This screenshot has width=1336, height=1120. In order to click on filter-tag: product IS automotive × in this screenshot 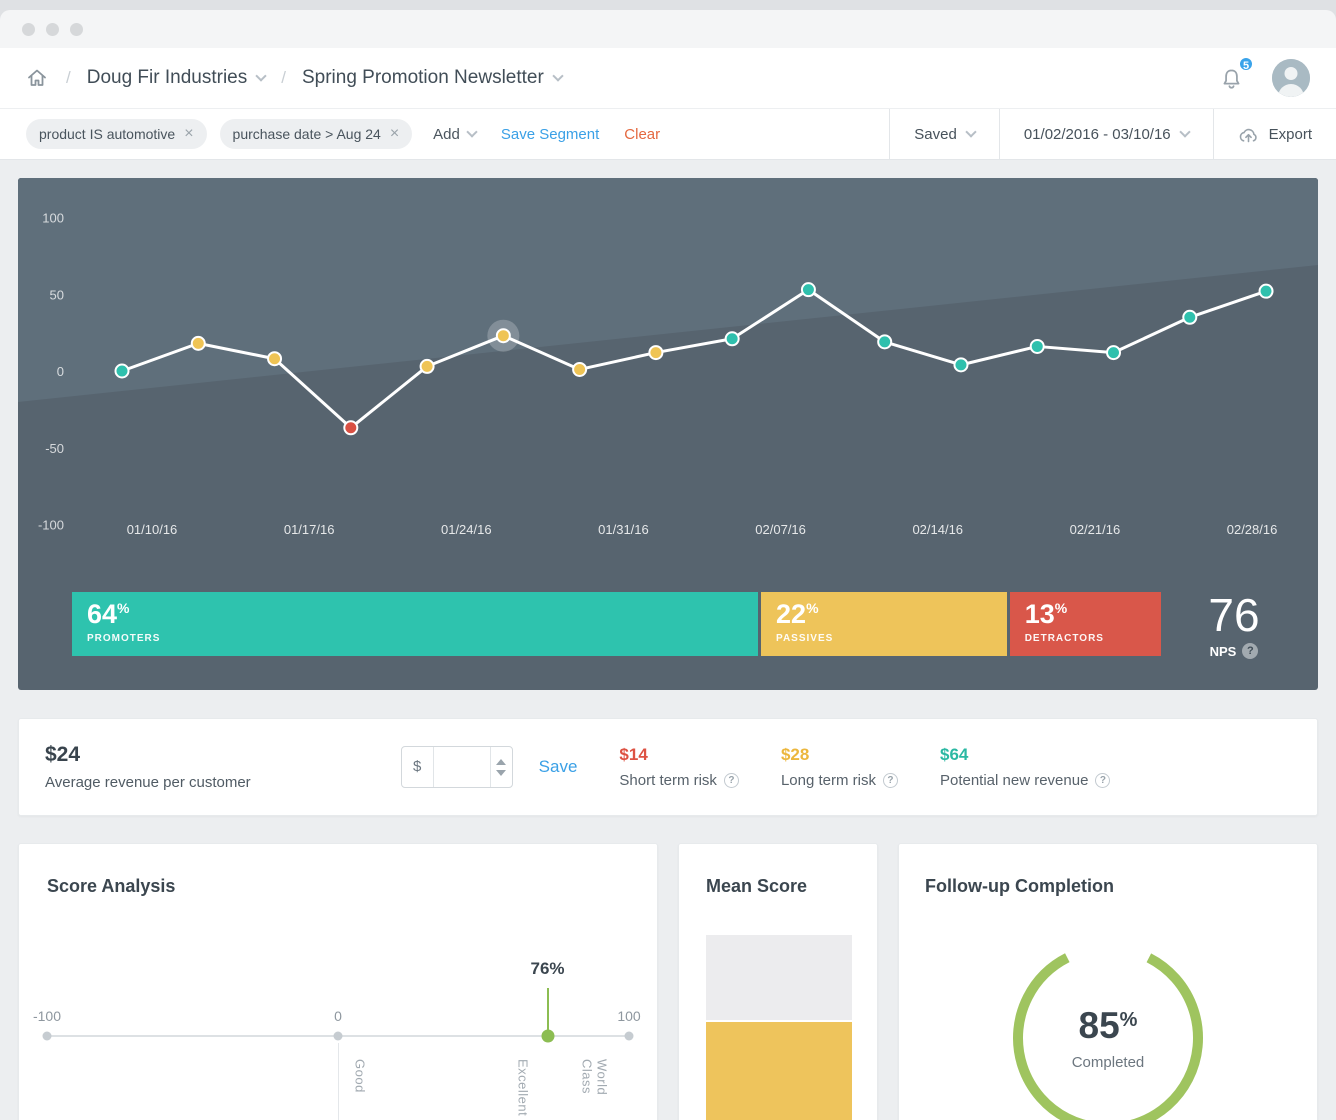, I will do `click(116, 134)`.